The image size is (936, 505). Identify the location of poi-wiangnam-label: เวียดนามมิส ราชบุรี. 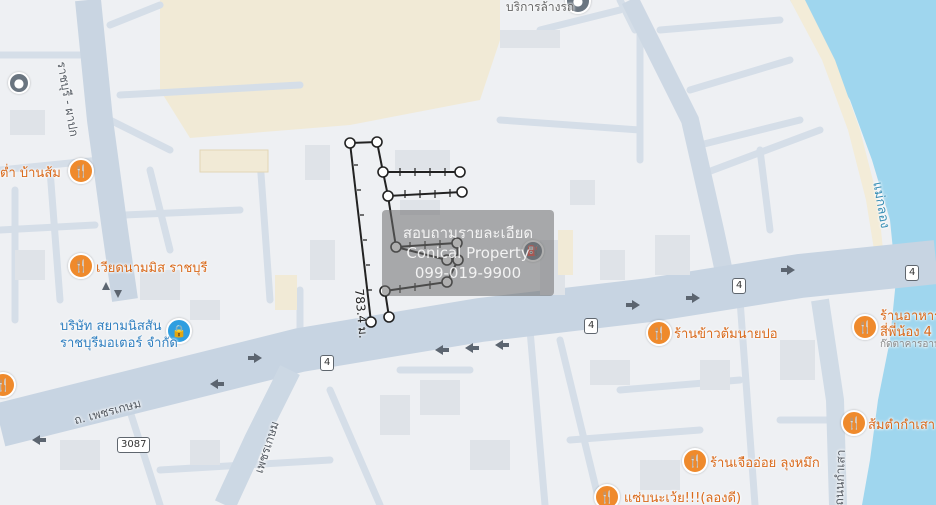
(152, 267).